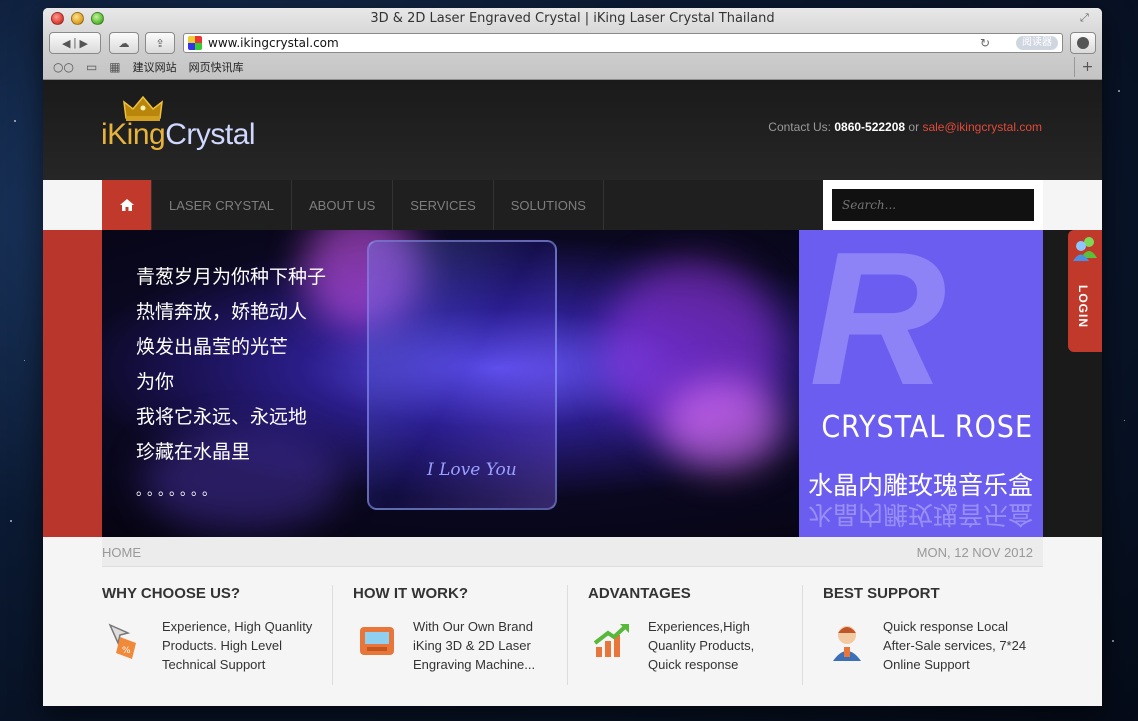 Image resolution: width=1138 pixels, height=721 pixels. Describe the element at coordinates (222, 205) in the screenshot. I see `nav-laser-crystal: LASER CRYSTAL` at that location.